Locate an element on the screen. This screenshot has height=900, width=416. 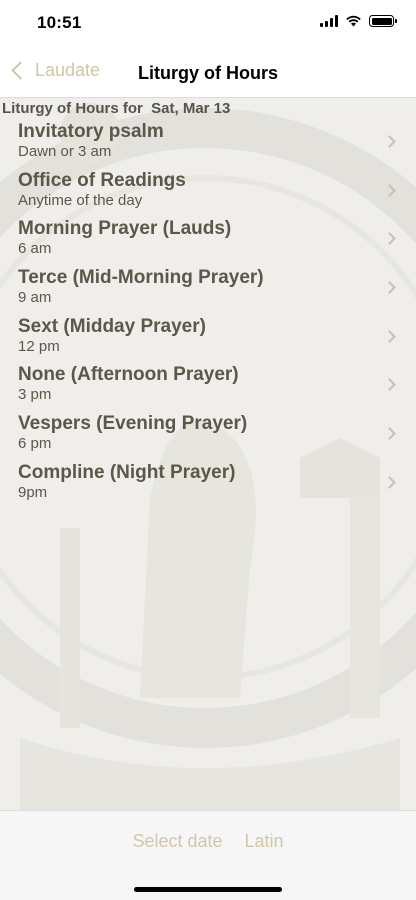
list-item: Morning Prayer (Lauds) 6 am is located at coordinates (208, 241).